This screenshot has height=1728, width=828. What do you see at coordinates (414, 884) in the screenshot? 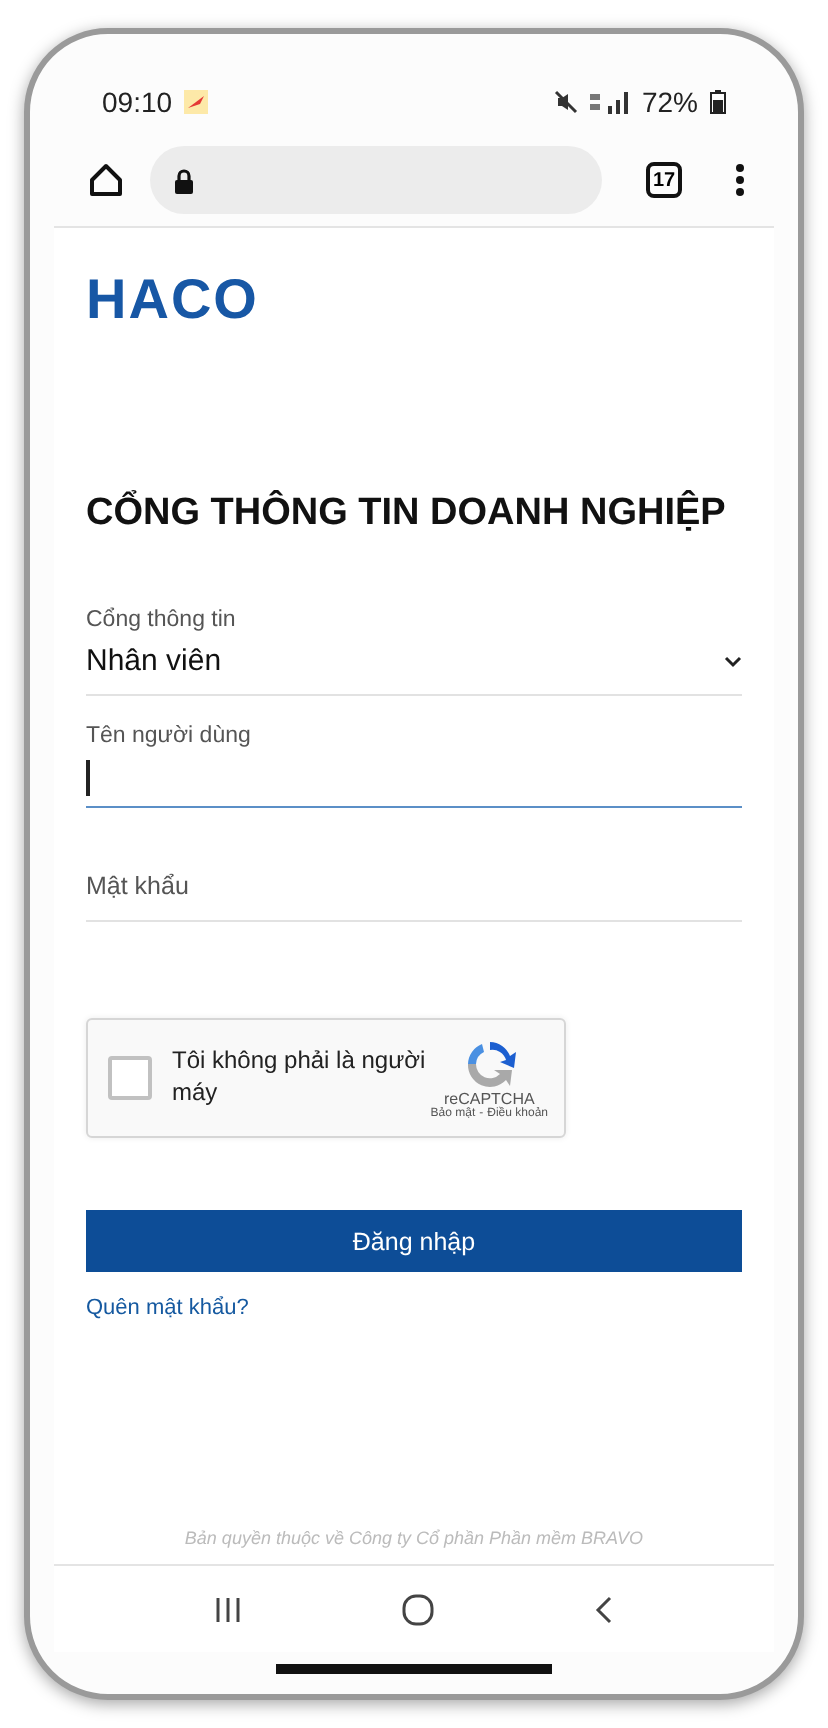
I see `password-field: Mật khẩu` at bounding box center [414, 884].